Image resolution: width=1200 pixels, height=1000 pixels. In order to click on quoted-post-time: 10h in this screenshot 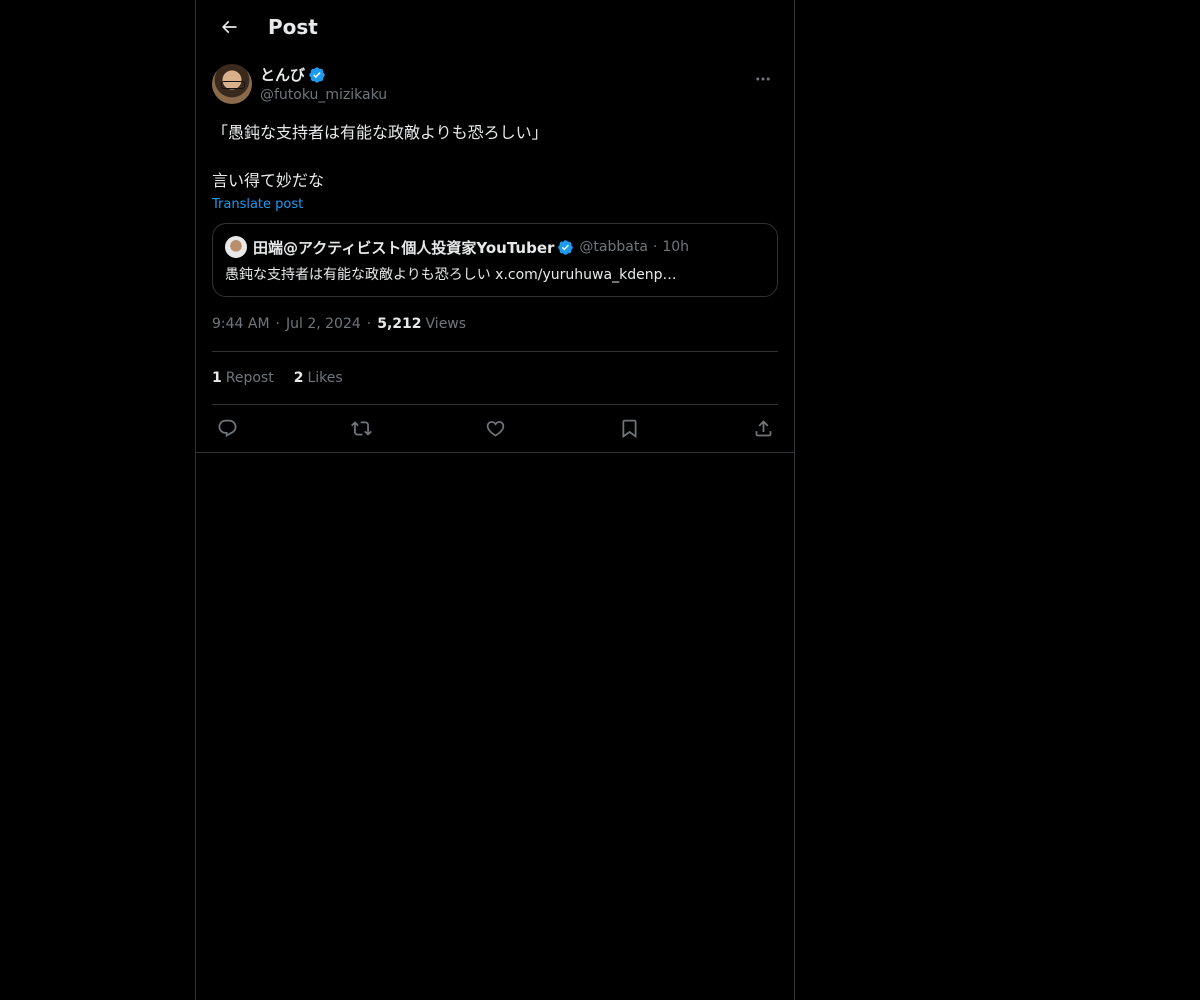, I will do `click(676, 247)`.